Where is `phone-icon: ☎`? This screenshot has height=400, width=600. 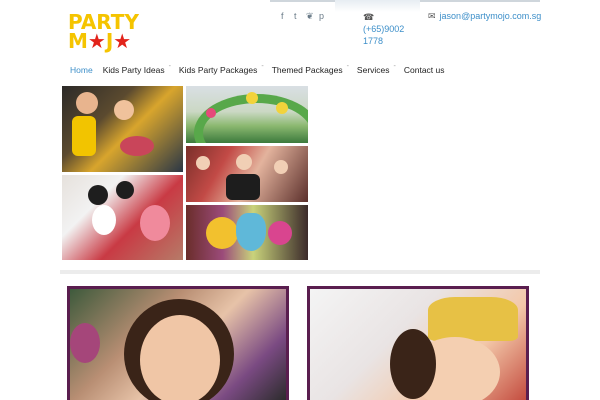
phone-icon: ☎ is located at coordinates (369, 17).